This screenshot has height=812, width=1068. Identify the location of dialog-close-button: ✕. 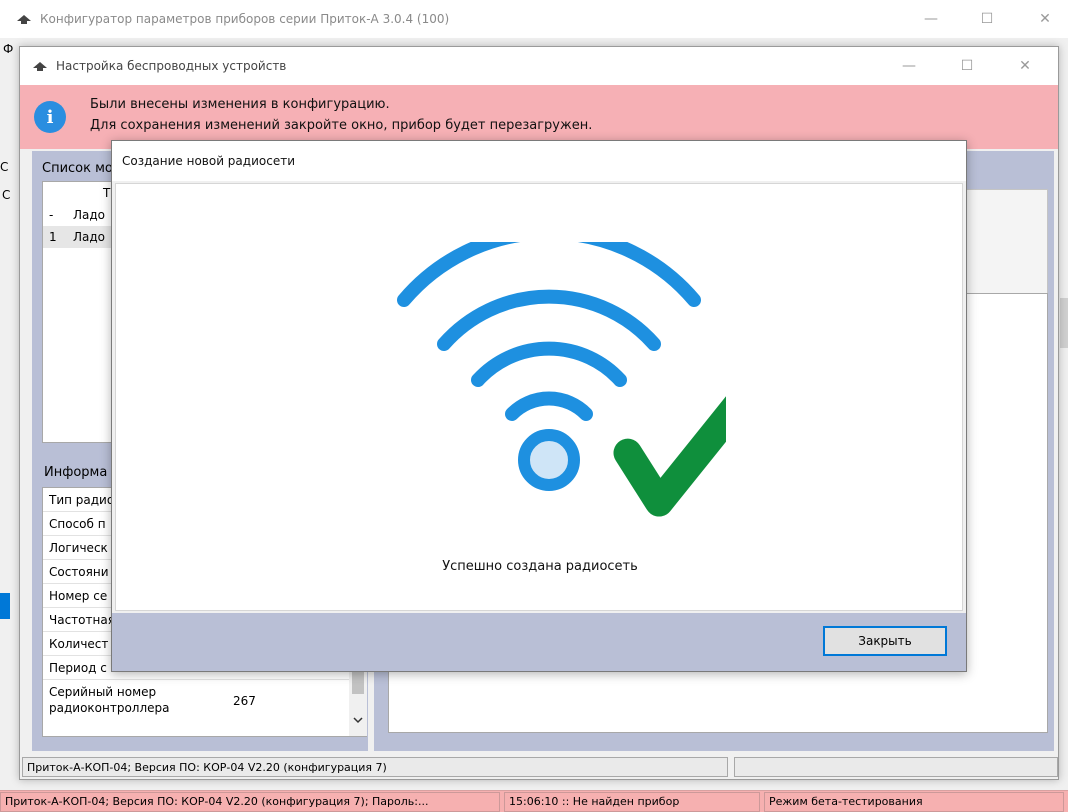
(1025, 66).